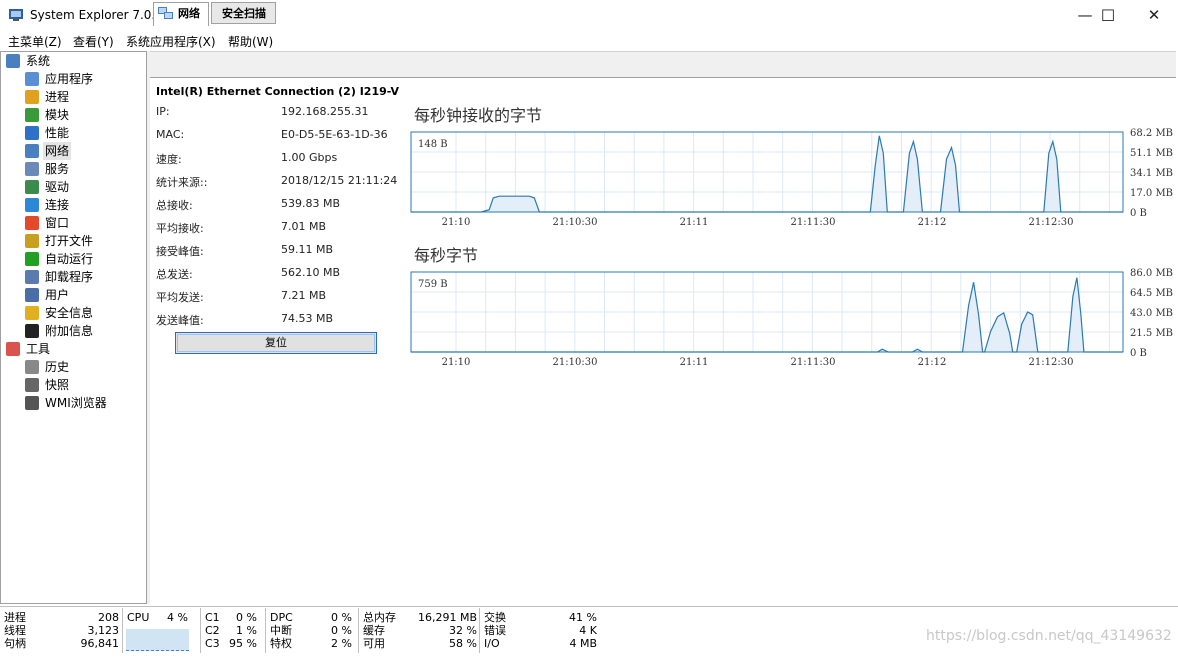  I want to click on system-computer-icon, so click(13, 61).